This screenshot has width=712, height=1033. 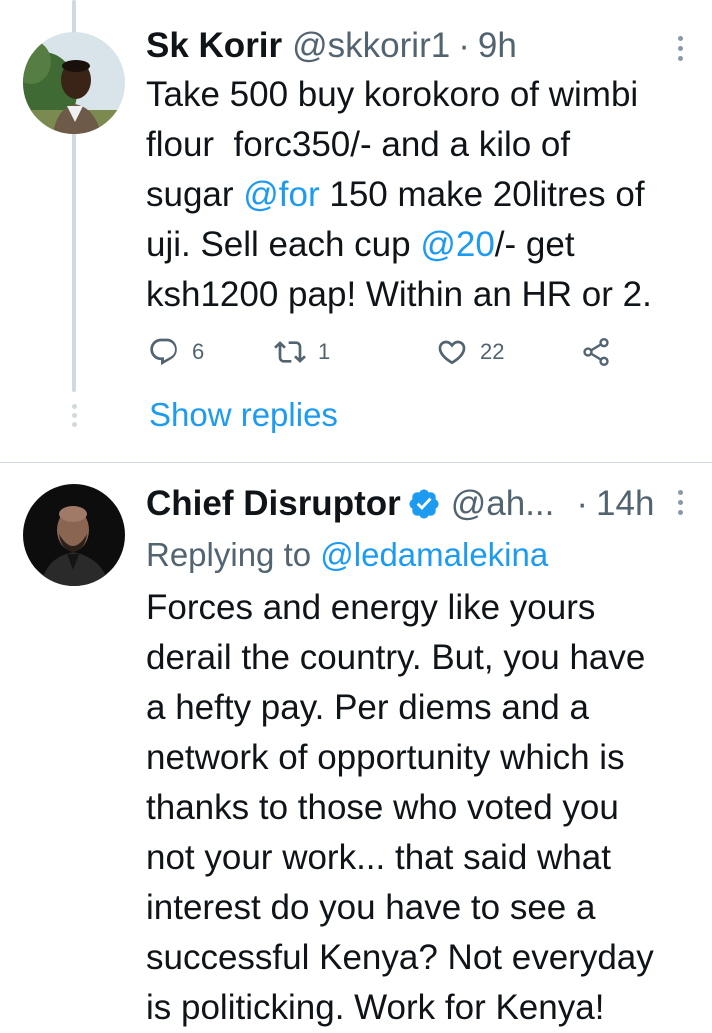 What do you see at coordinates (434, 554) in the screenshot?
I see `replying-to-handle: @ledamalekina` at bounding box center [434, 554].